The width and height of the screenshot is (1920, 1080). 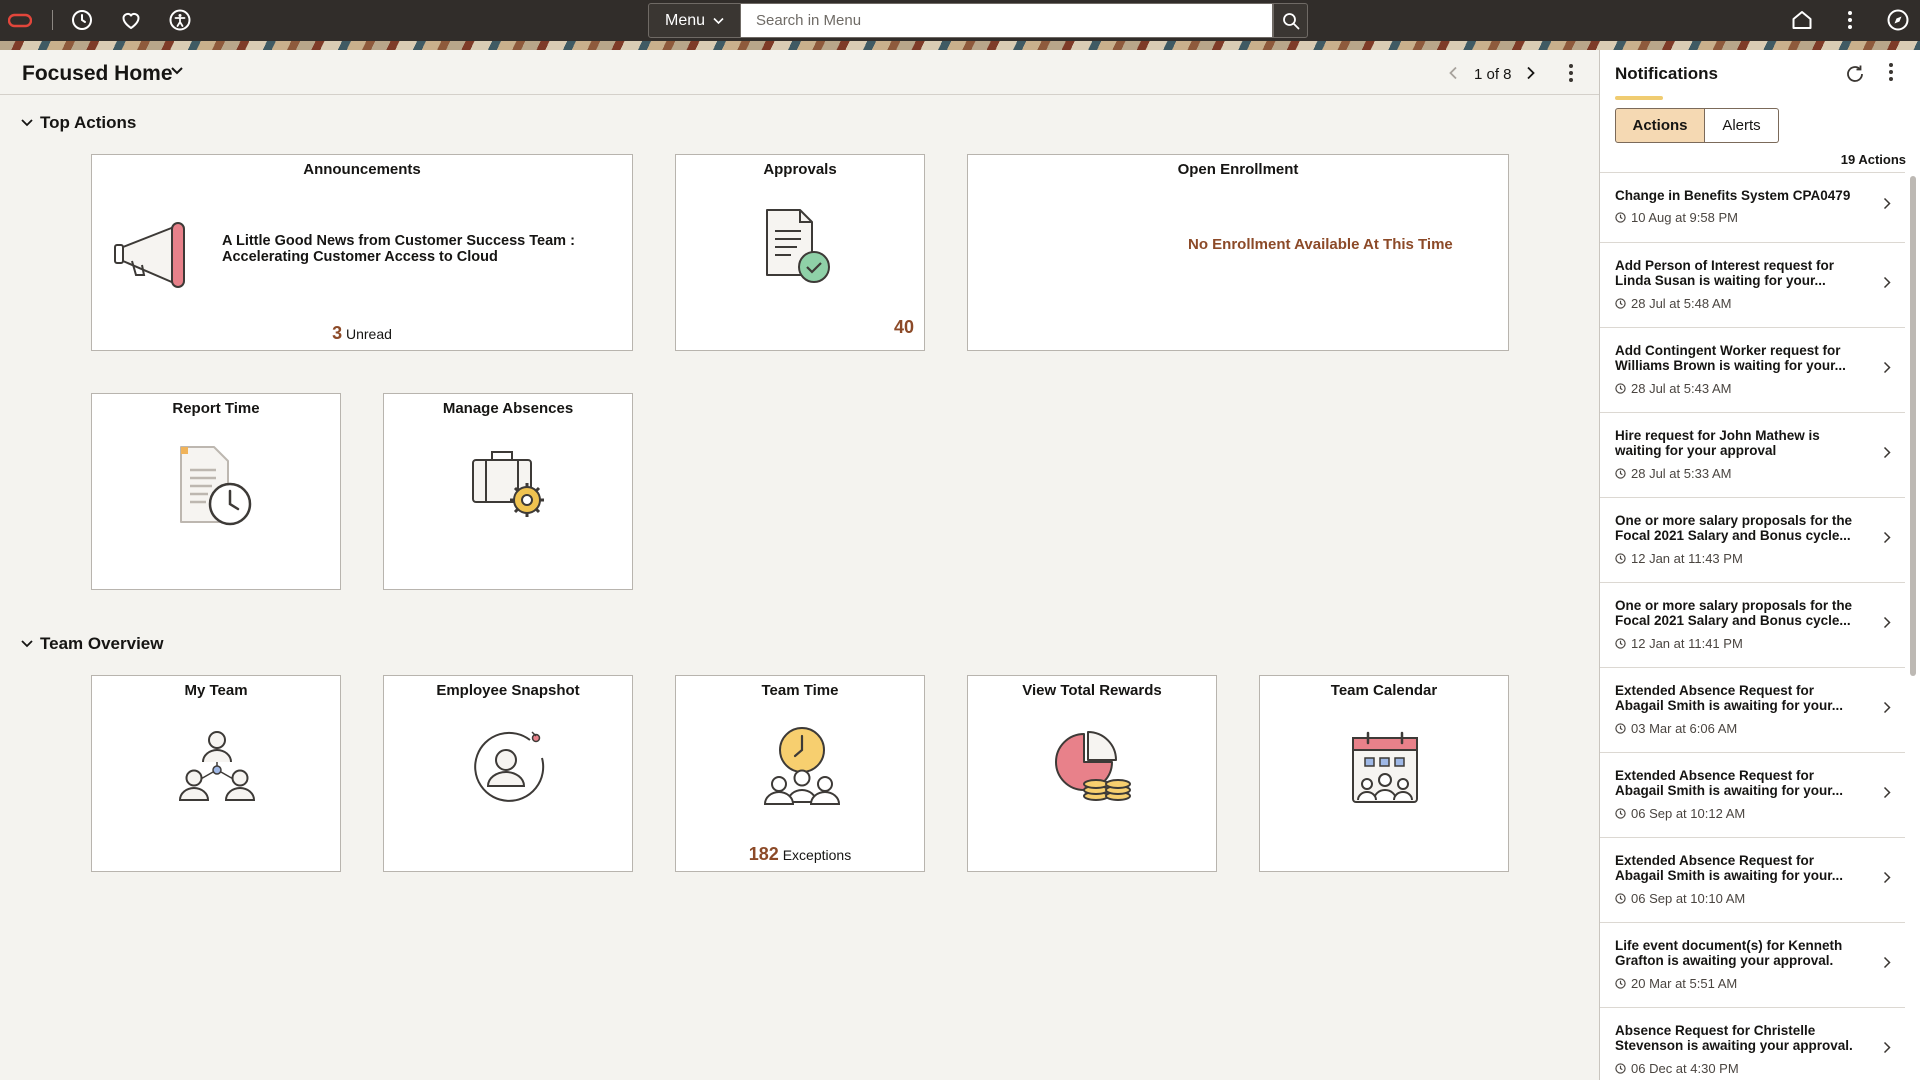 What do you see at coordinates (1855, 74) in the screenshot?
I see `refresh-icon` at bounding box center [1855, 74].